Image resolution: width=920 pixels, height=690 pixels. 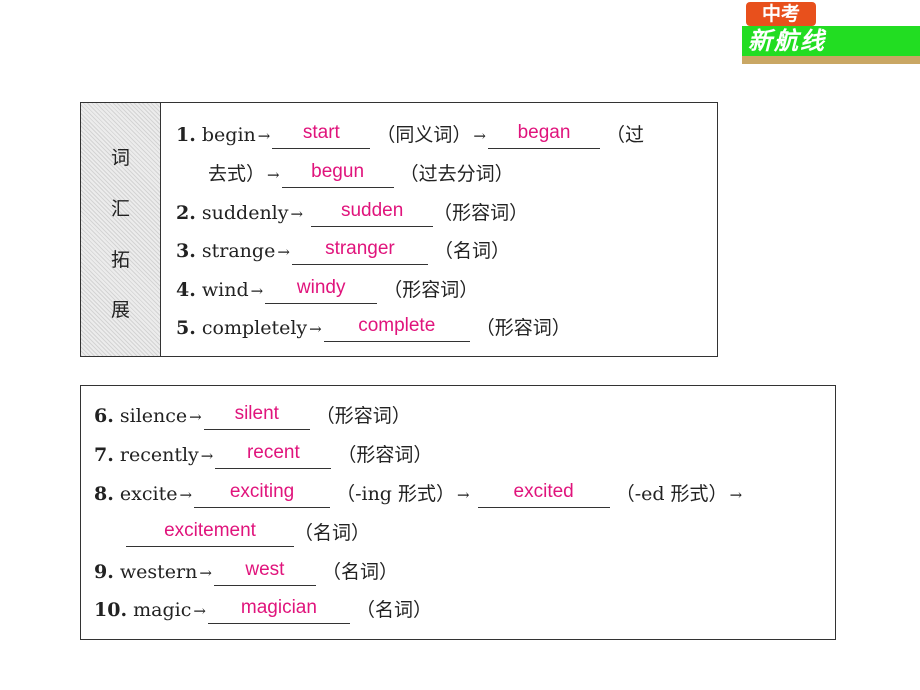 I want to click on item-4: 4. wind → windy （形容词）, so click(x=327, y=291).